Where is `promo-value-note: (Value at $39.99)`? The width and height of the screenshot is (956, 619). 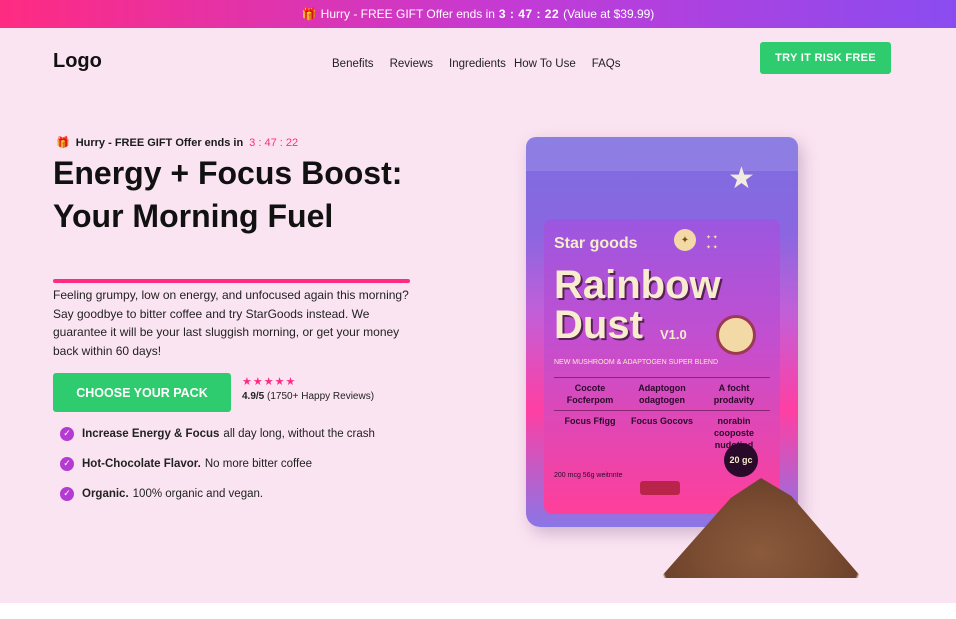 promo-value-note: (Value at $39.99) is located at coordinates (609, 14).